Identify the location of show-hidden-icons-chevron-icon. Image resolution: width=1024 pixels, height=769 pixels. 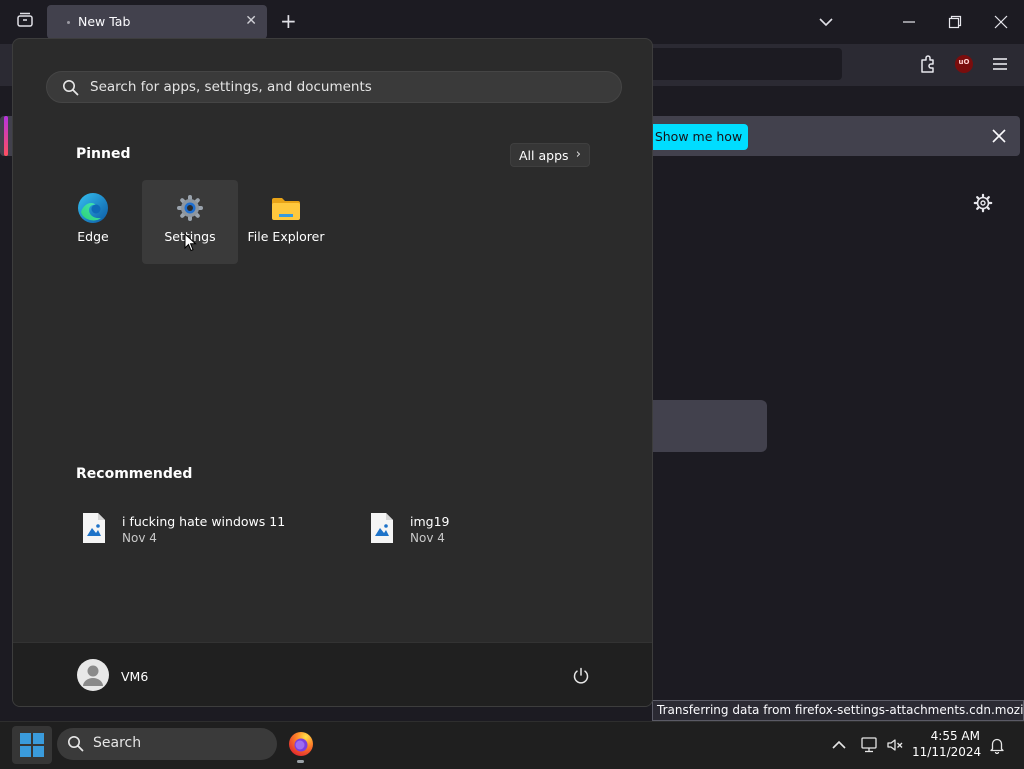
(839, 745).